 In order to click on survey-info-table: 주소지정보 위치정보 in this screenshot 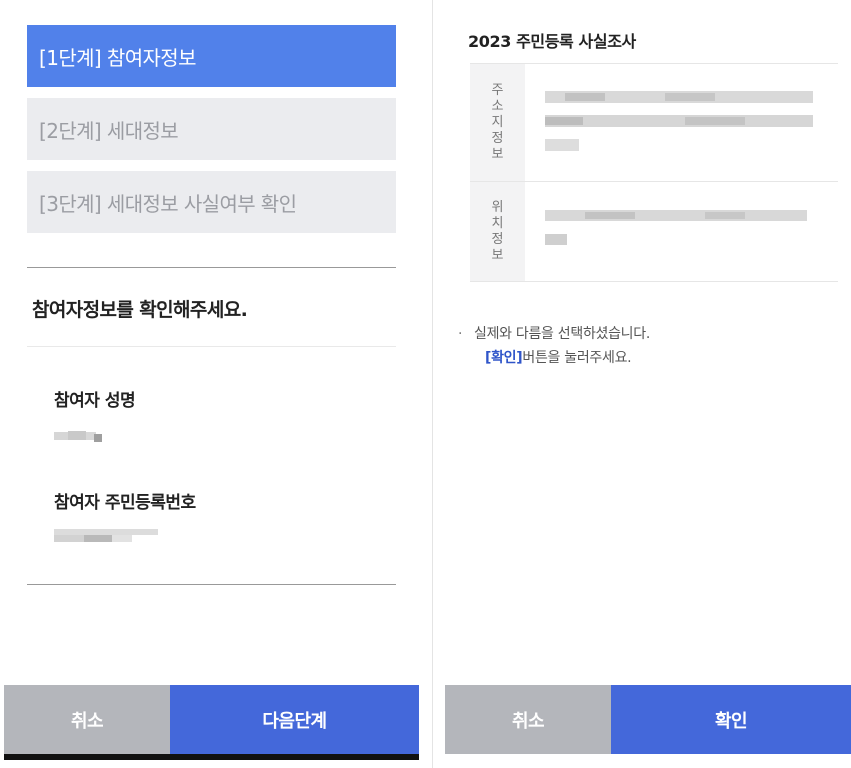, I will do `click(654, 172)`.